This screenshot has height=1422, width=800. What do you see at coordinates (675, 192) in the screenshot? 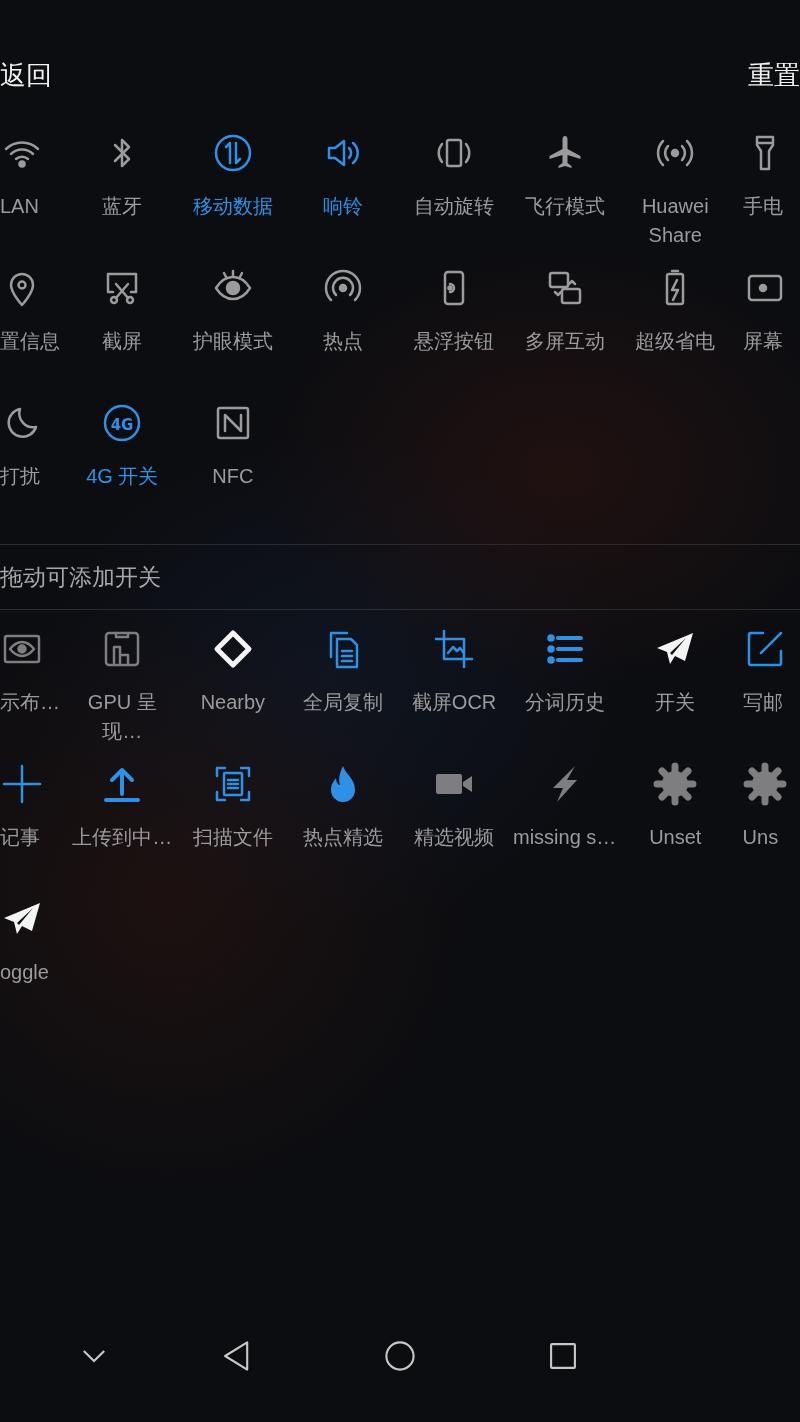
I see `quick-toggle: Huawei Share` at bounding box center [675, 192].